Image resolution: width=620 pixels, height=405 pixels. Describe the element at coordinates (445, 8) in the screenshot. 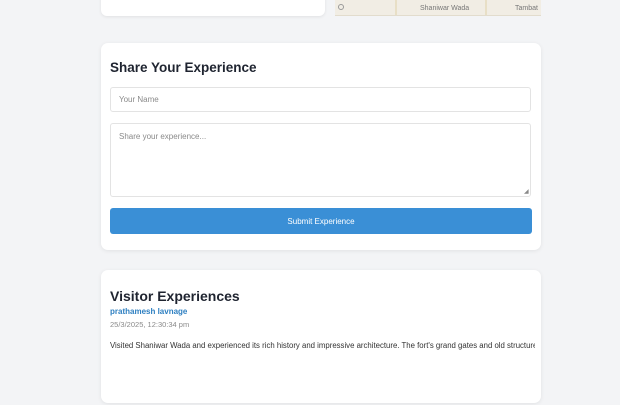

I see `map-label: Shaniwar Wada` at that location.